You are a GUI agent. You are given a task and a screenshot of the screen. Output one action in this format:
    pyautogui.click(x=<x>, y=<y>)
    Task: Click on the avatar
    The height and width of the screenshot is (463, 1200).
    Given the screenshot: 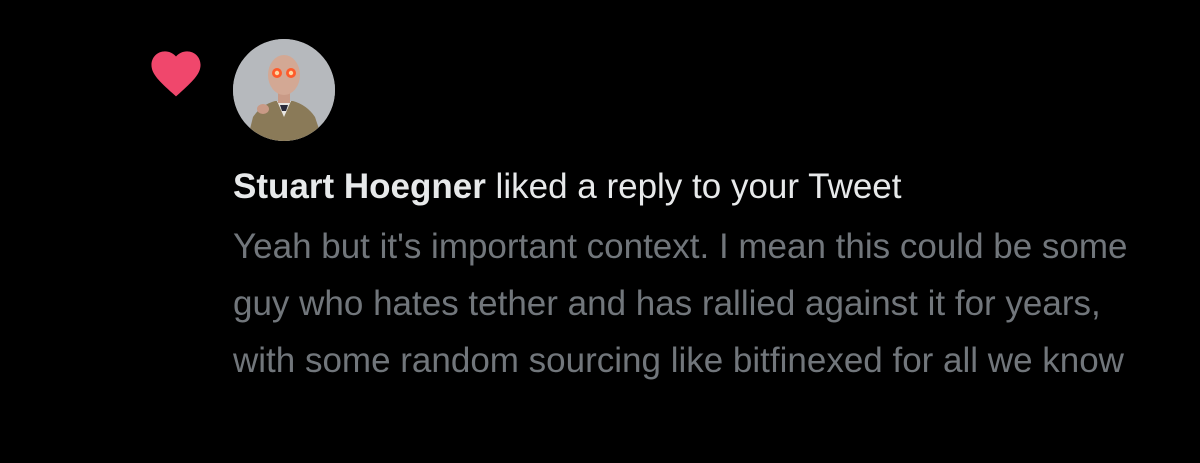 What is the action you would take?
    pyautogui.click(x=284, y=90)
    